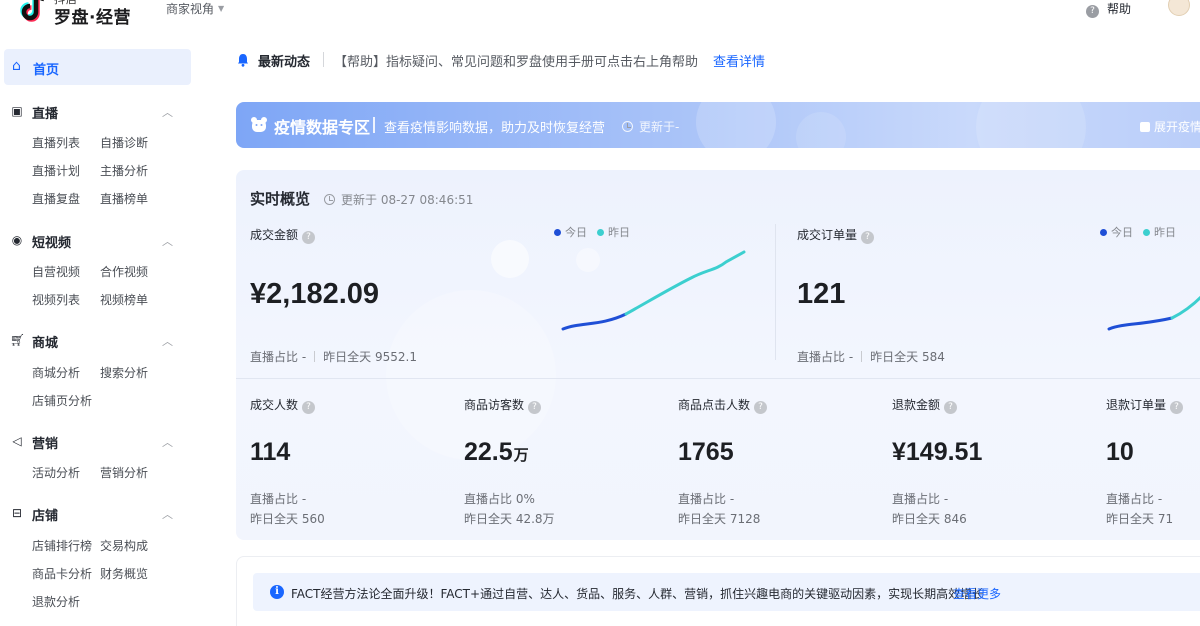 The width and height of the screenshot is (1200, 626). Describe the element at coordinates (56, 372) in the screenshot. I see `sidebar-item-mall-analysis: 商城分析` at that location.